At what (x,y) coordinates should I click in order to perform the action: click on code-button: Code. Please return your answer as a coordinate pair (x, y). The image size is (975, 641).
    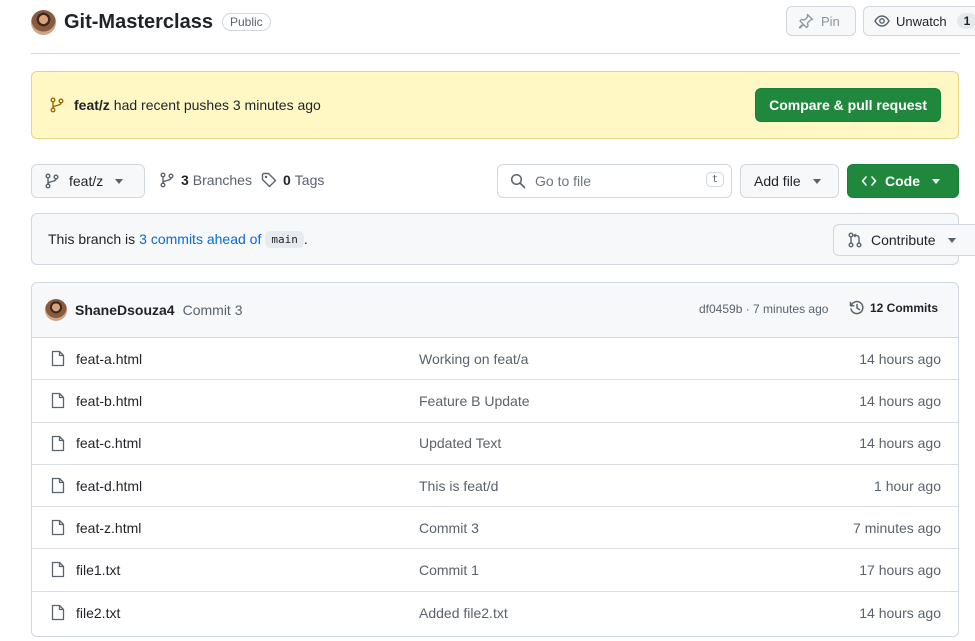
    Looking at the image, I should click on (903, 181).